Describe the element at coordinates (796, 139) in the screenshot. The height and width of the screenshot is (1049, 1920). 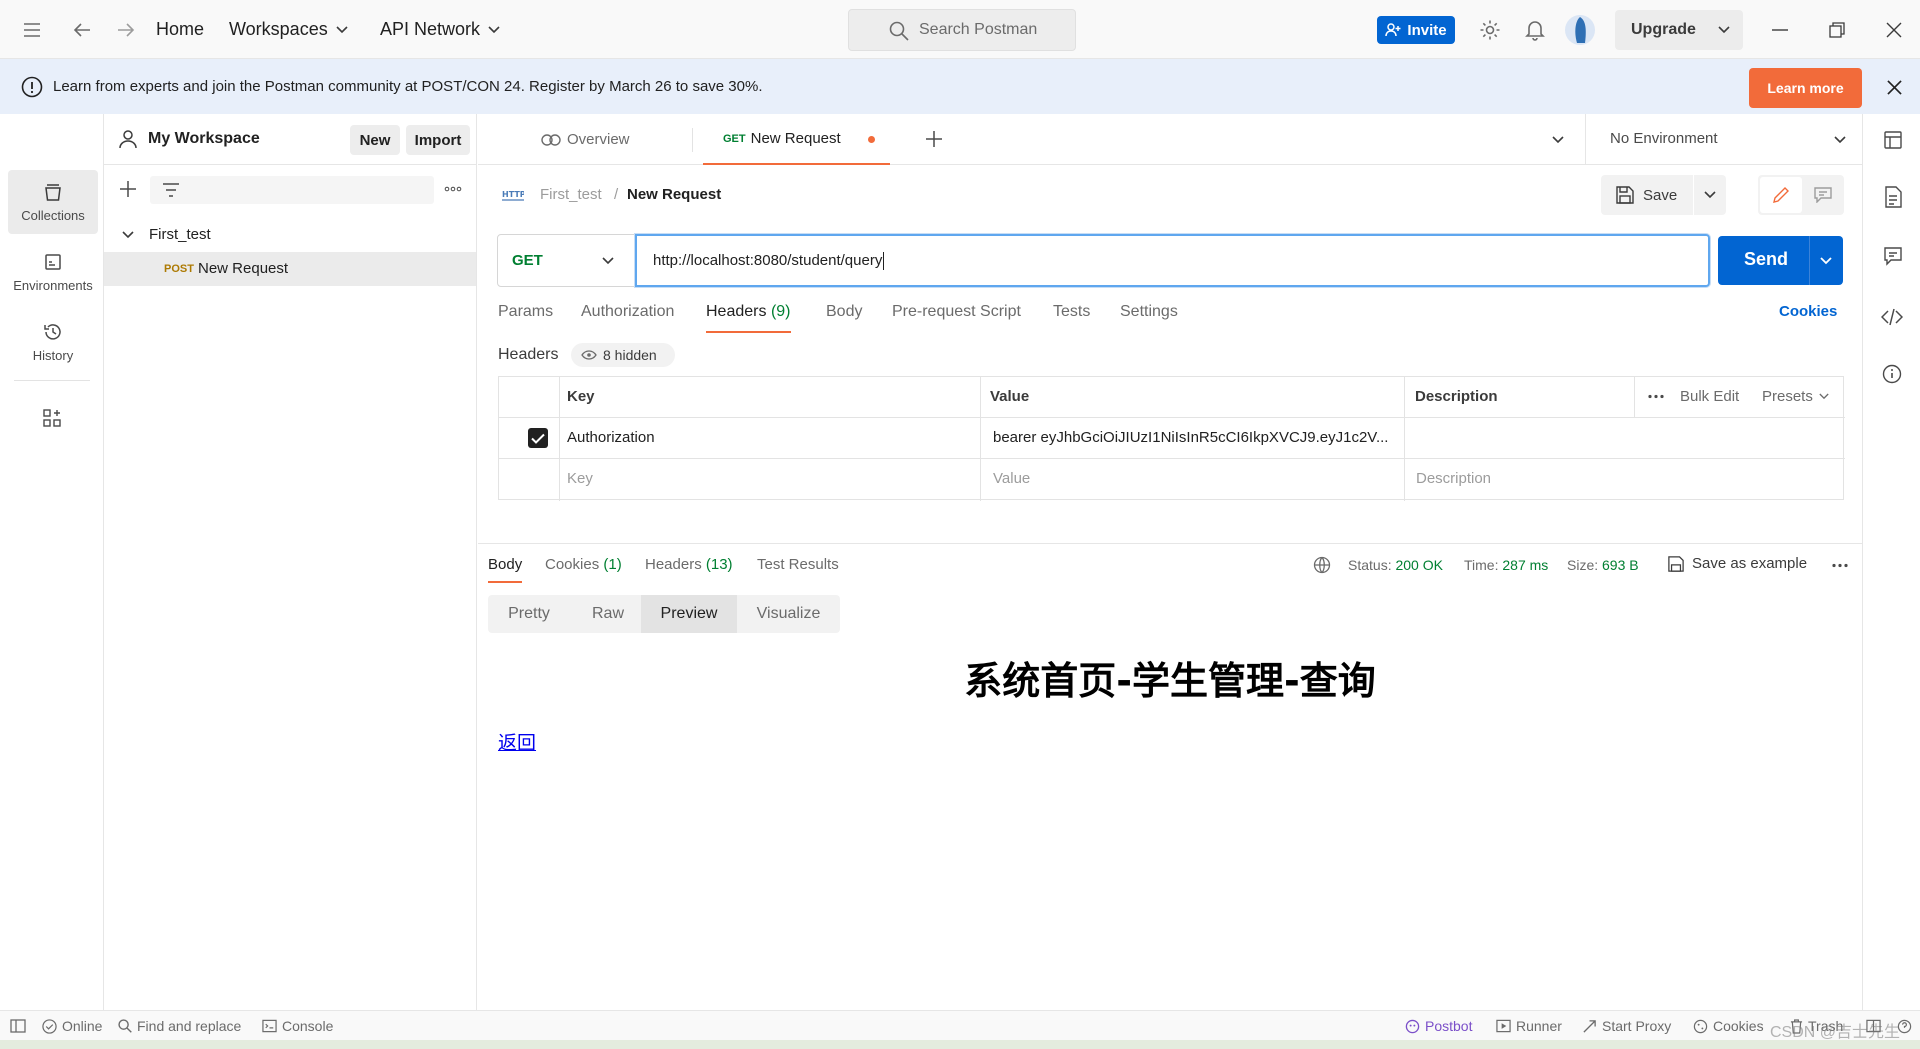
I see `tab-new-request: GET New Request` at that location.